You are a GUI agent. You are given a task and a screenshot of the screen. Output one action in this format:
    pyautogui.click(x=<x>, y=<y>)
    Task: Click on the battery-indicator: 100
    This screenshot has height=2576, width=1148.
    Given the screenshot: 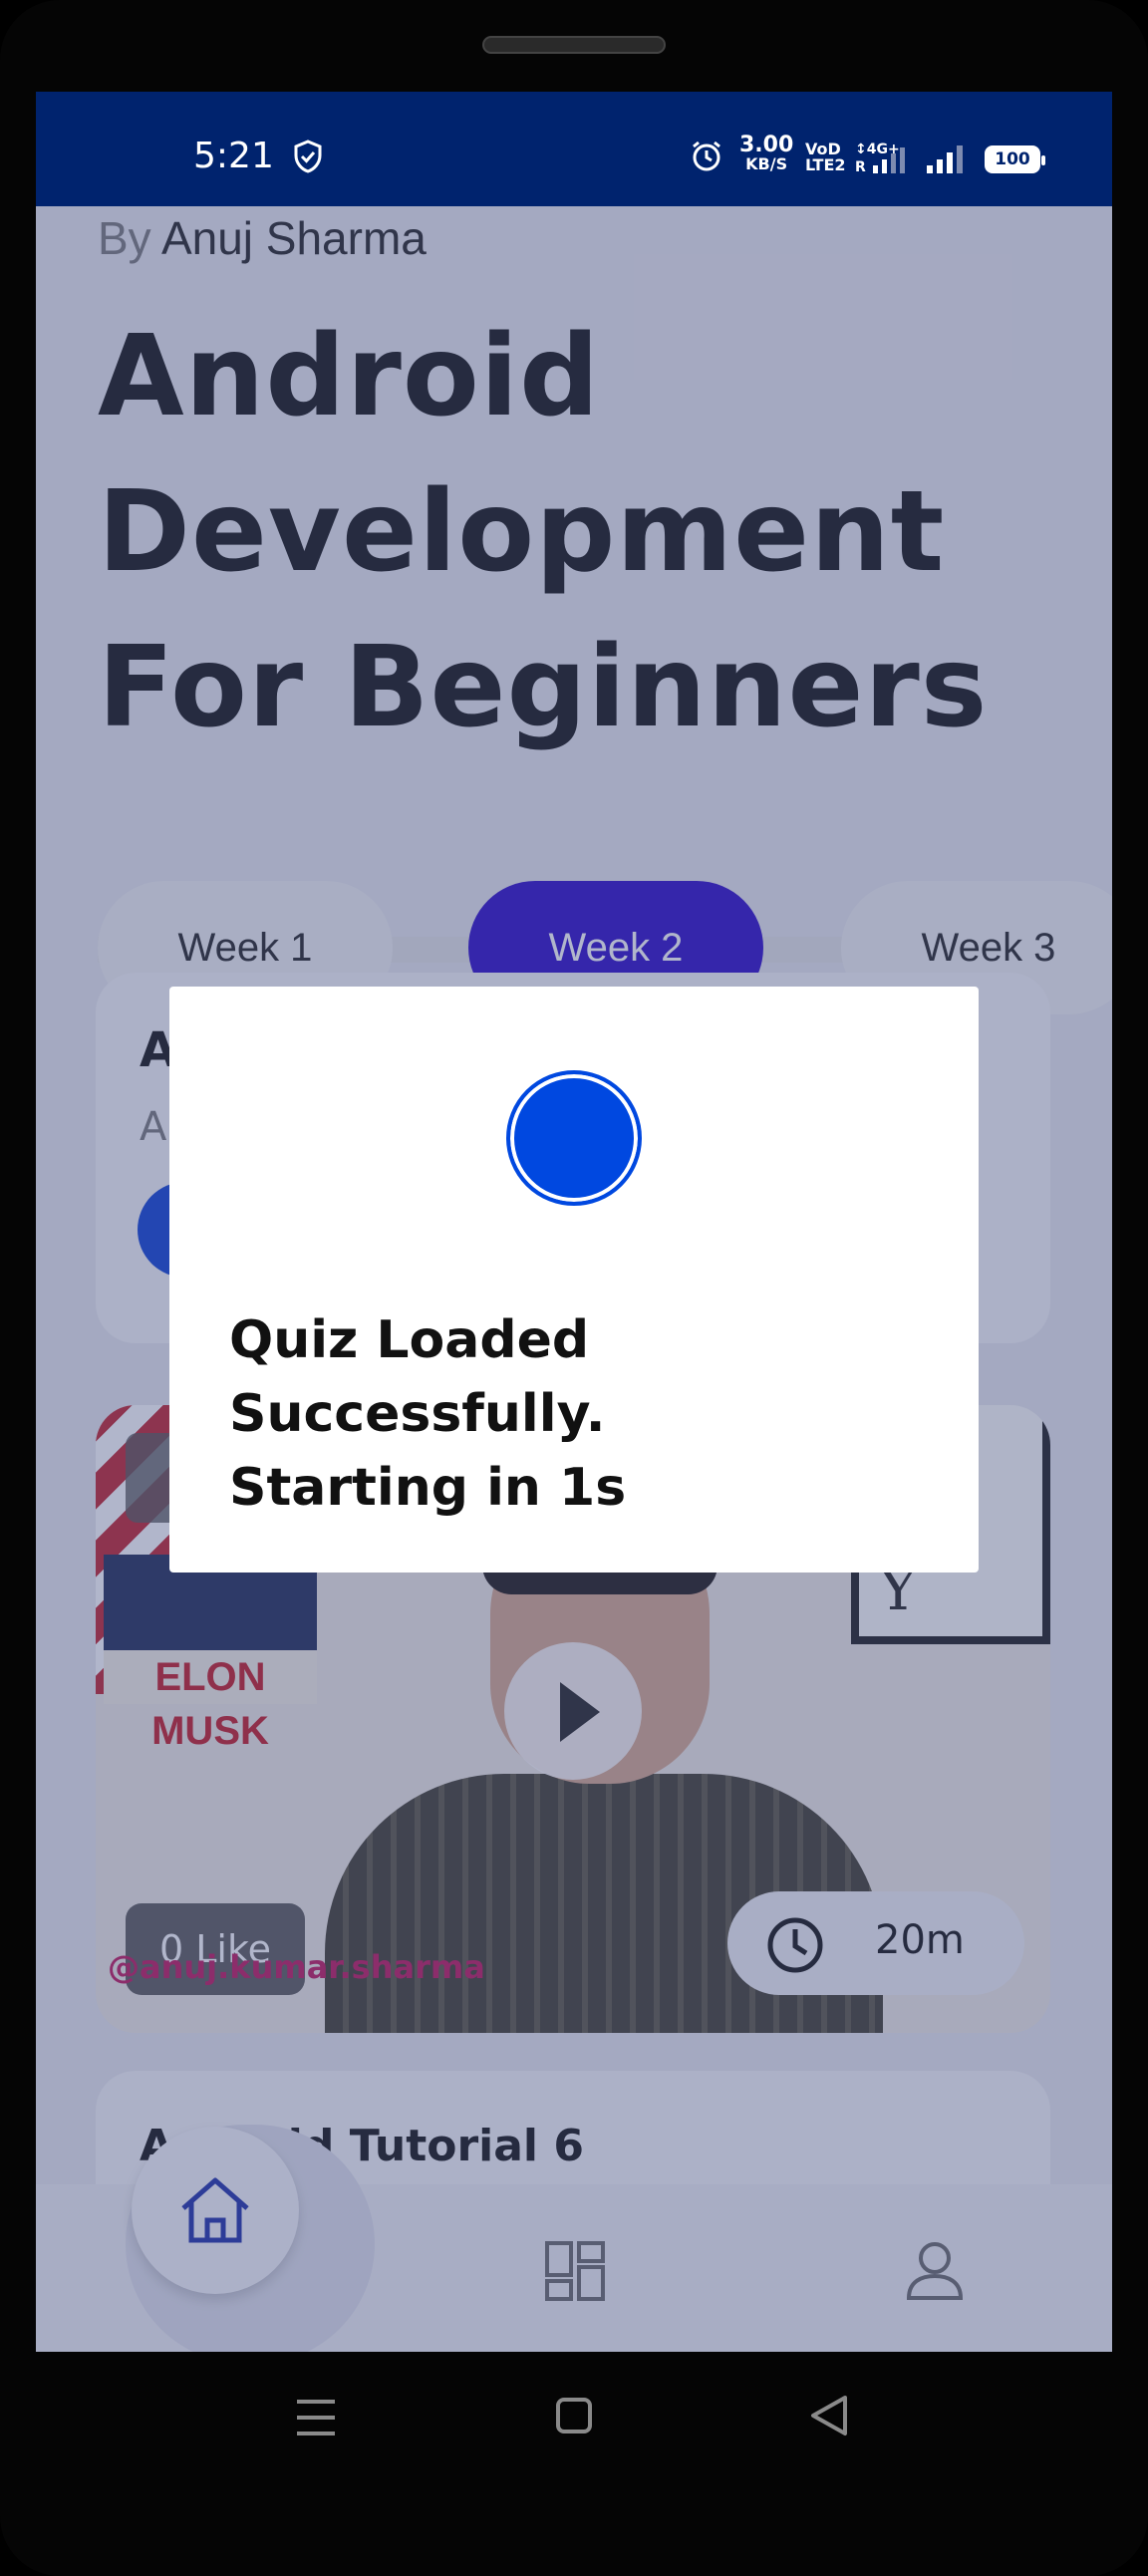 What is the action you would take?
    pyautogui.click(x=1015, y=159)
    